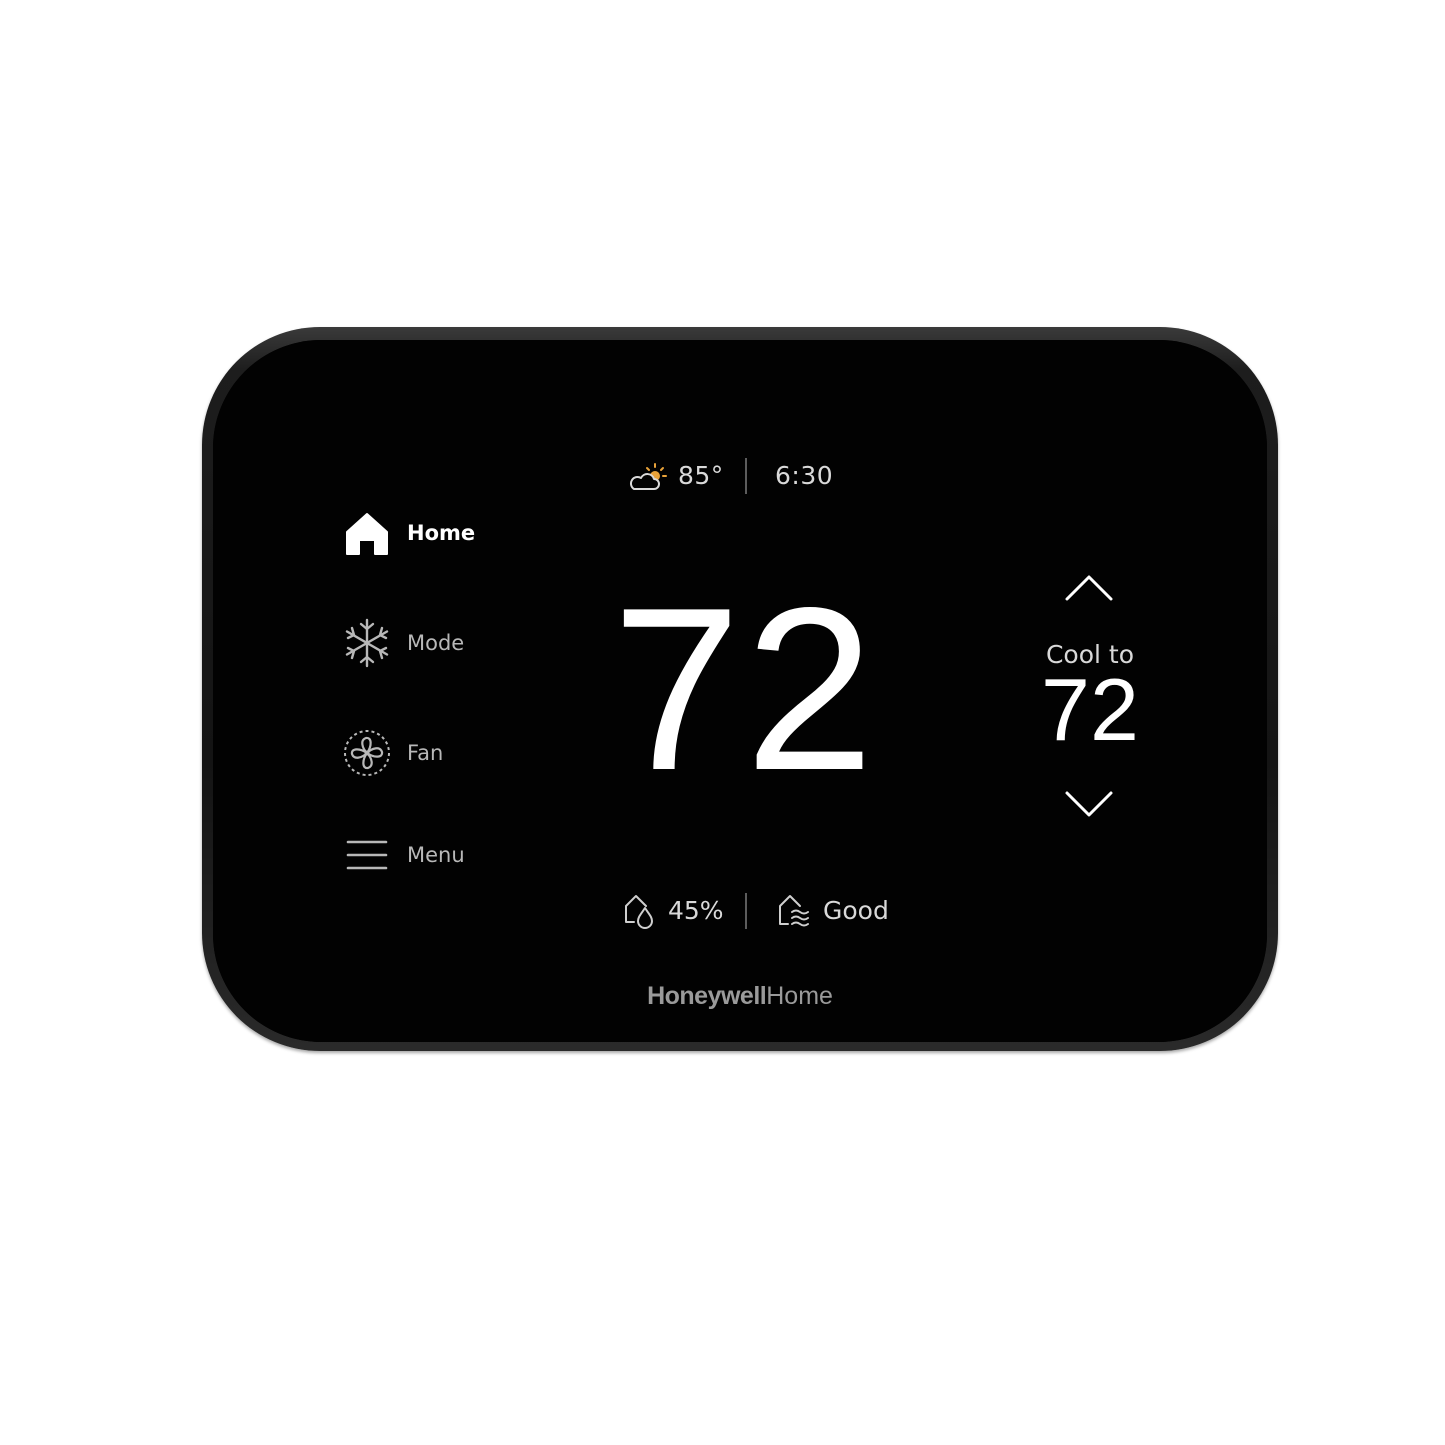 The height and width of the screenshot is (1445, 1445). What do you see at coordinates (746, 911) in the screenshot?
I see `bottom-divider` at bounding box center [746, 911].